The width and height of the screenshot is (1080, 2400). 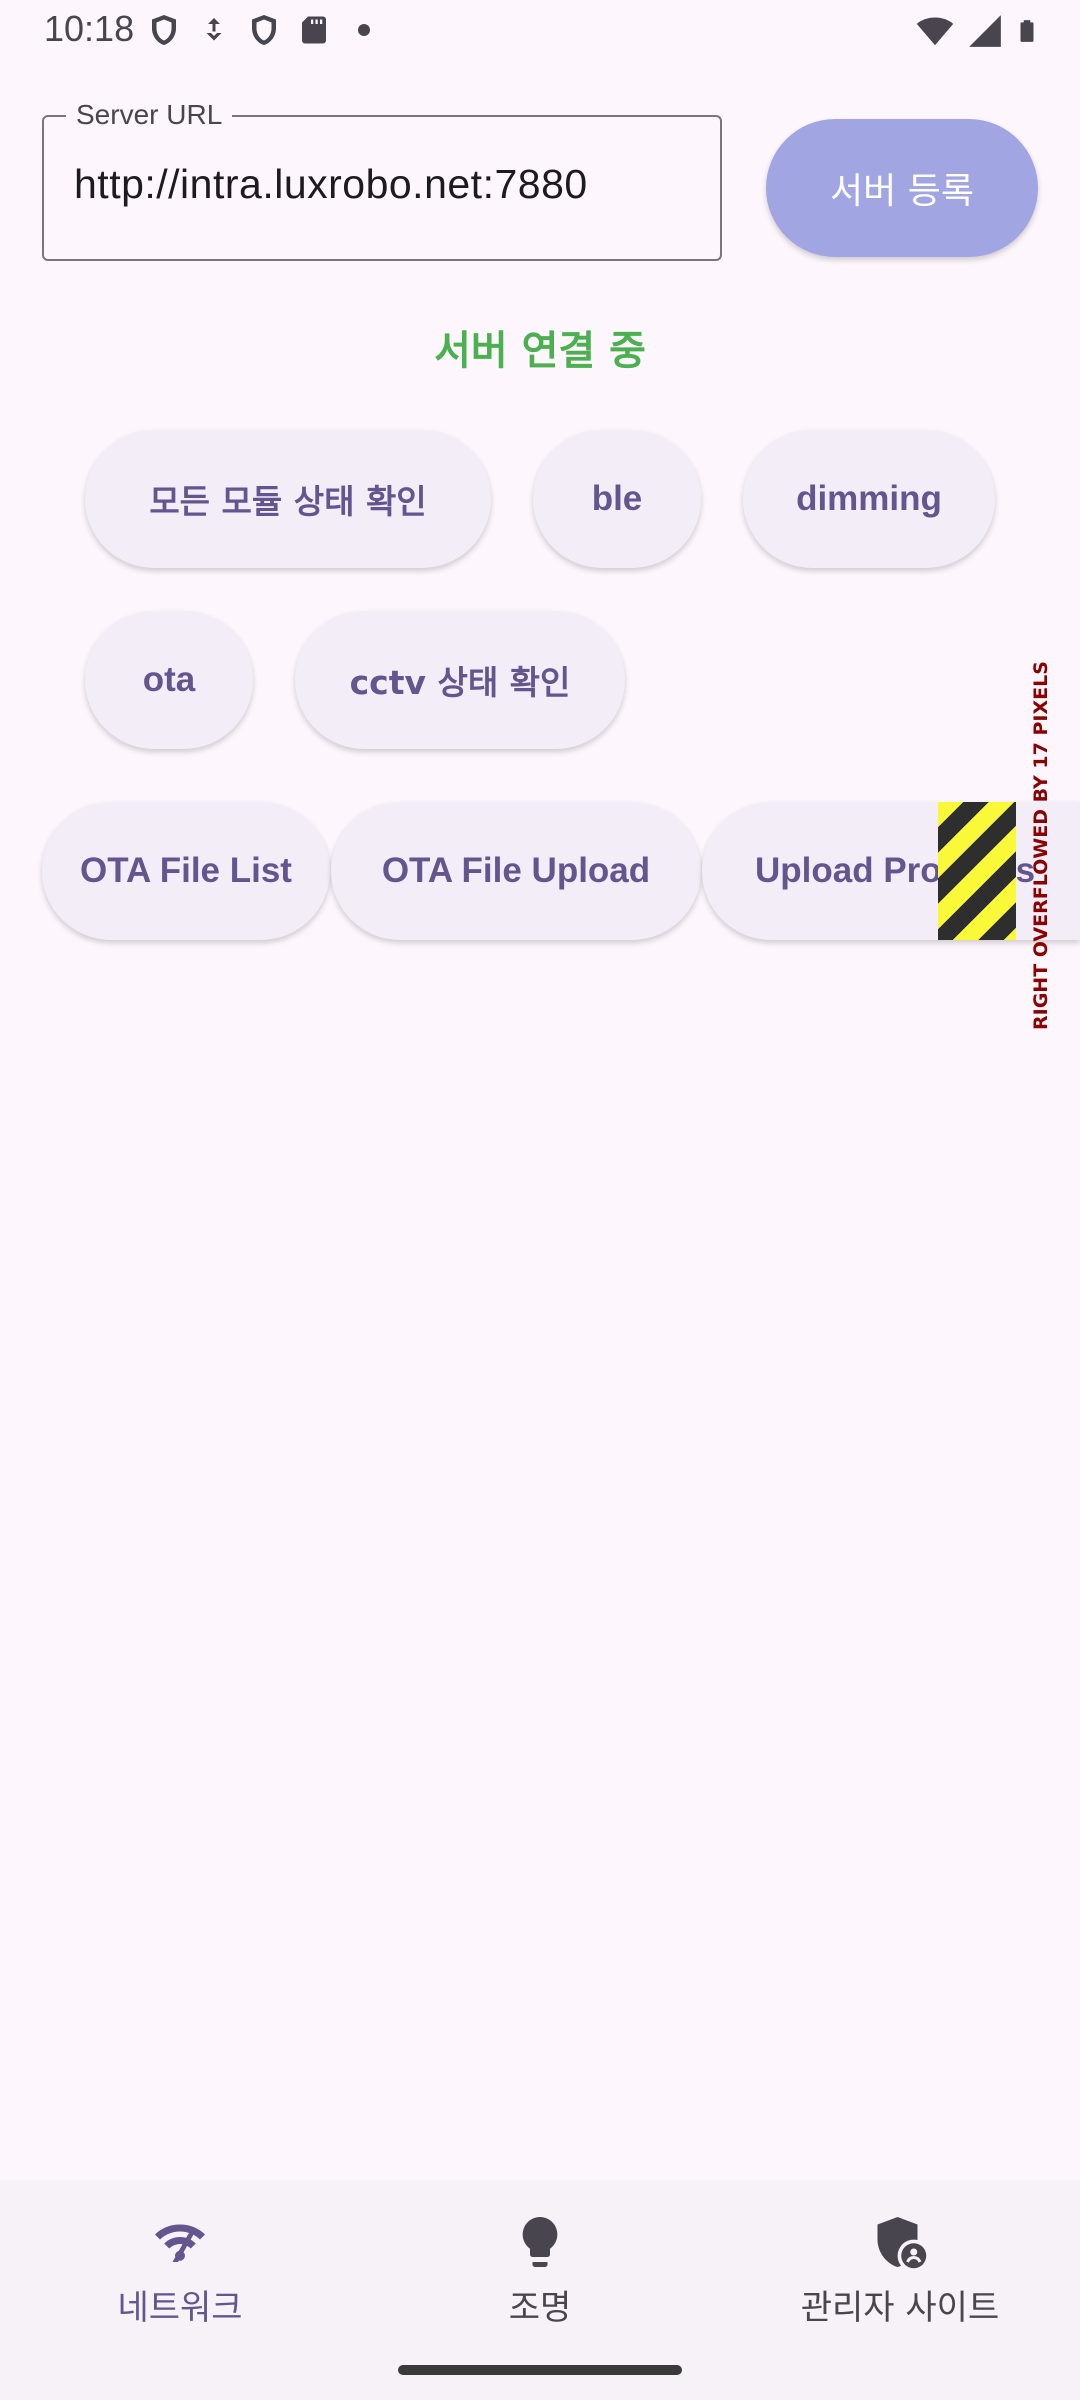 What do you see at coordinates (540, 2307) in the screenshot?
I see `nav-label-lighting: 조명` at bounding box center [540, 2307].